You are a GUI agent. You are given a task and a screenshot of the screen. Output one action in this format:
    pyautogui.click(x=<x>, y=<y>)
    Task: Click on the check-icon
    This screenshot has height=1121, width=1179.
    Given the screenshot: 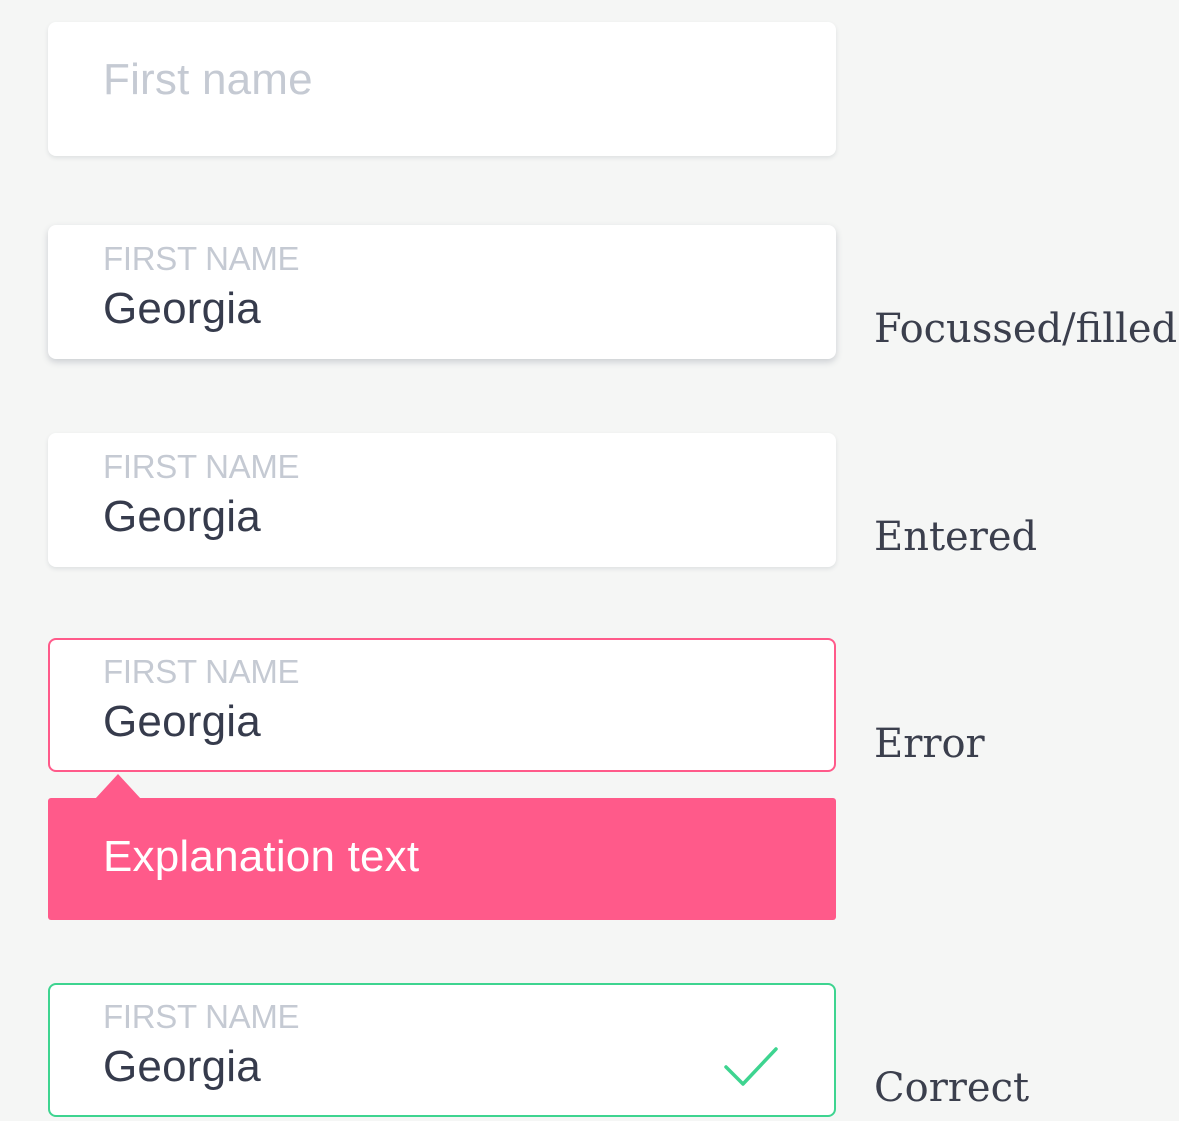 What is the action you would take?
    pyautogui.click(x=751, y=1066)
    